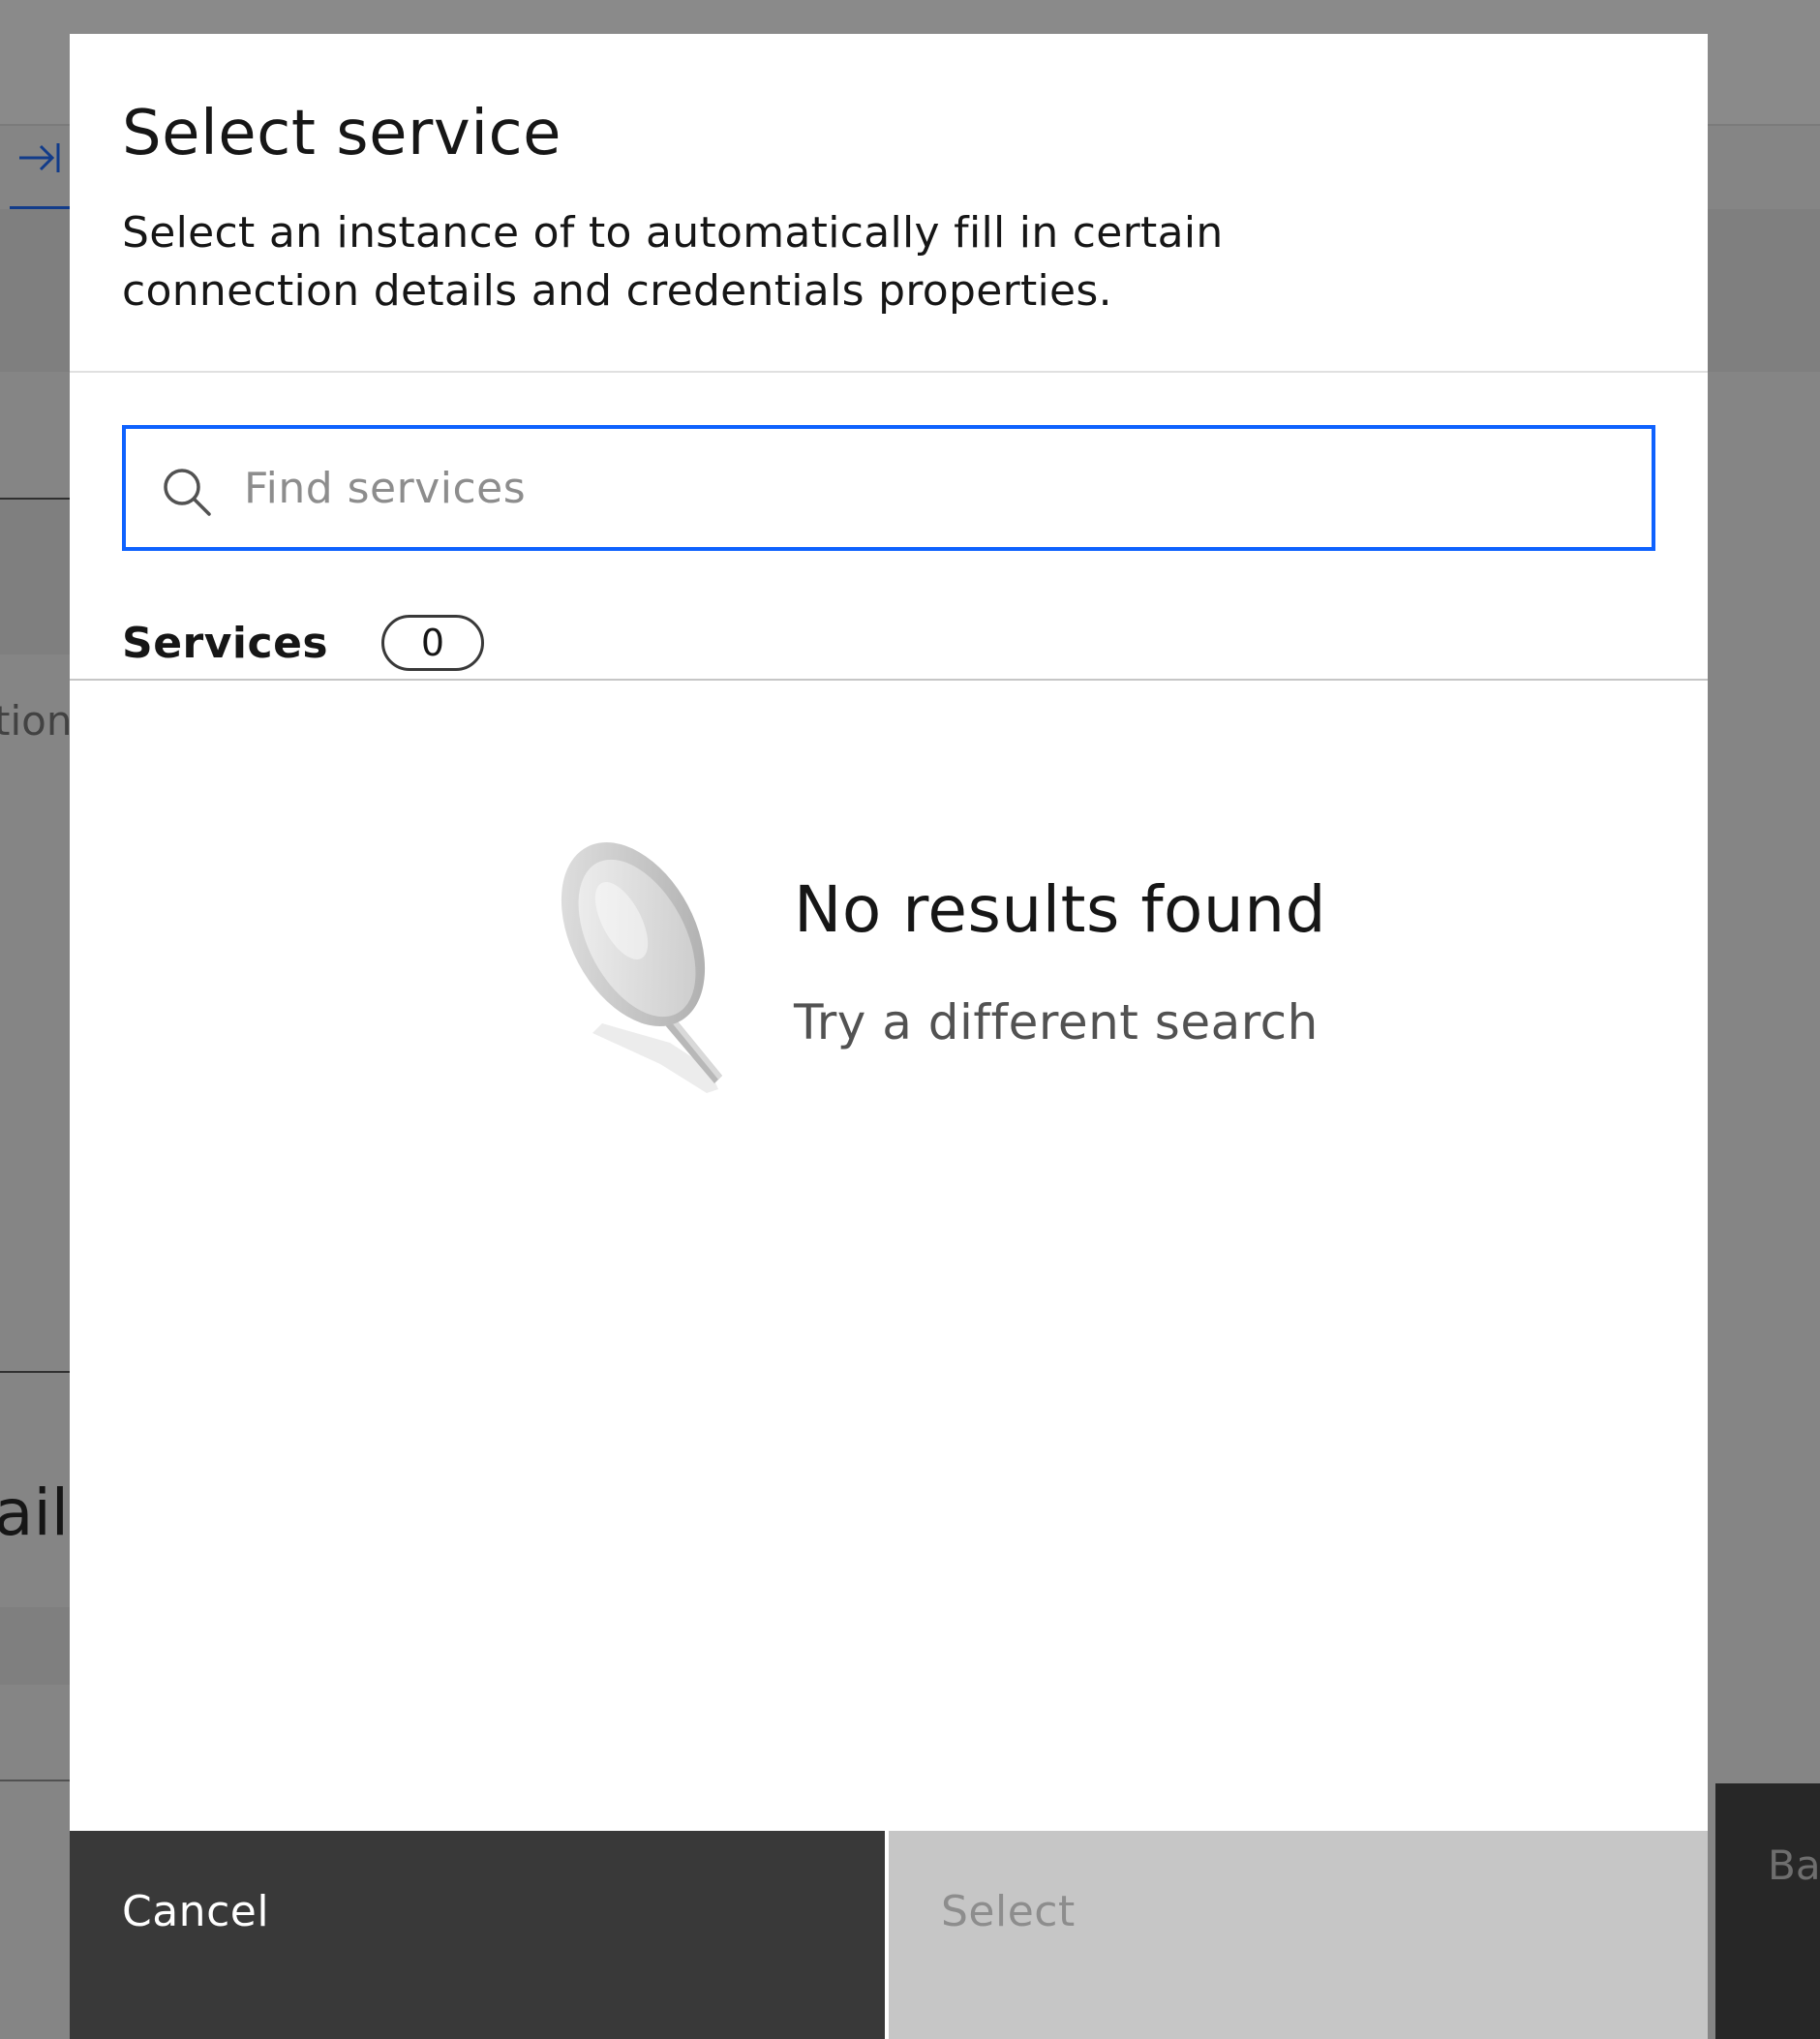  What do you see at coordinates (478, 1935) in the screenshot?
I see `cancel-button: Cancel` at bounding box center [478, 1935].